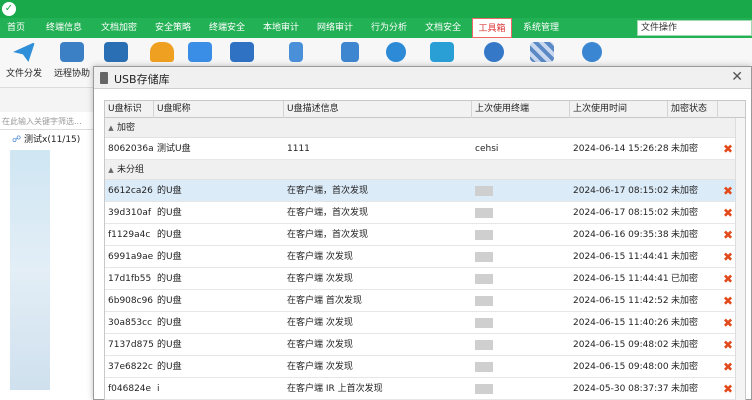 The height and width of the screenshot is (400, 752). What do you see at coordinates (494, 52) in the screenshot?
I see `gear-icon` at bounding box center [494, 52].